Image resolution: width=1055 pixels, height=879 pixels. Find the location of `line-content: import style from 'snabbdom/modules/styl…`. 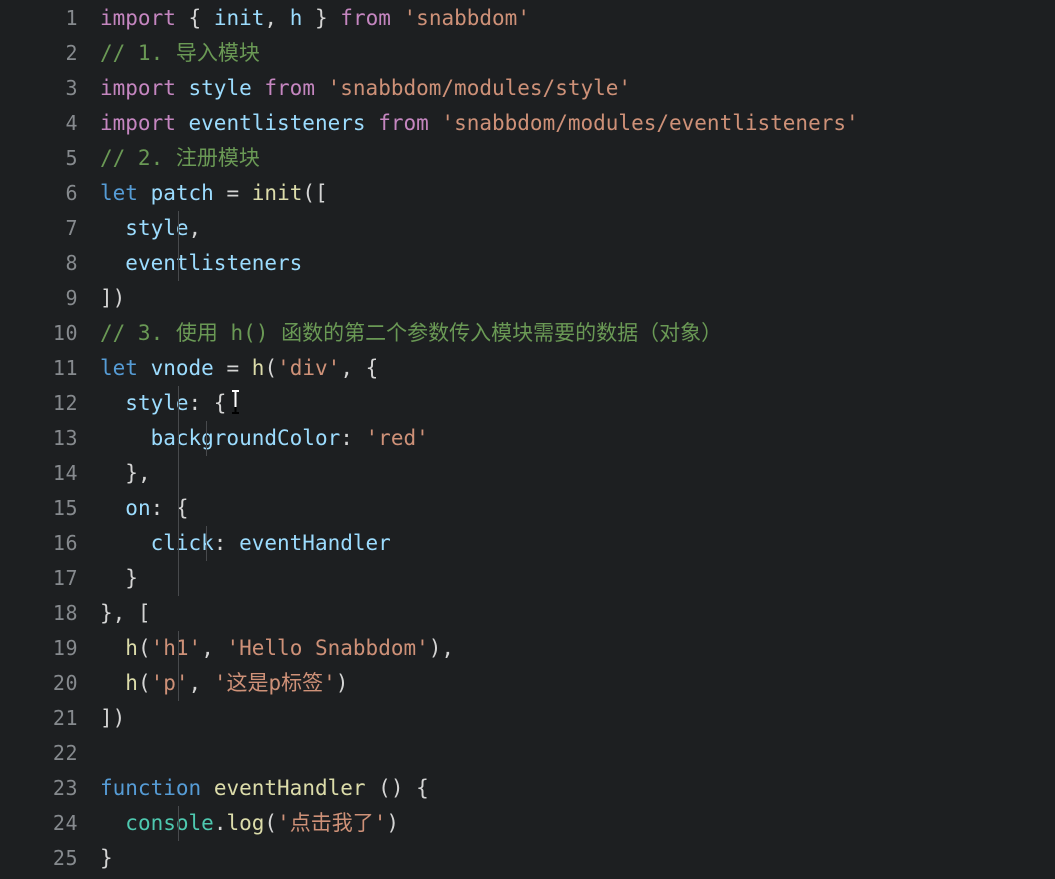

line-content: import style from 'snabbdom/modules/styl… is located at coordinates (566, 88).